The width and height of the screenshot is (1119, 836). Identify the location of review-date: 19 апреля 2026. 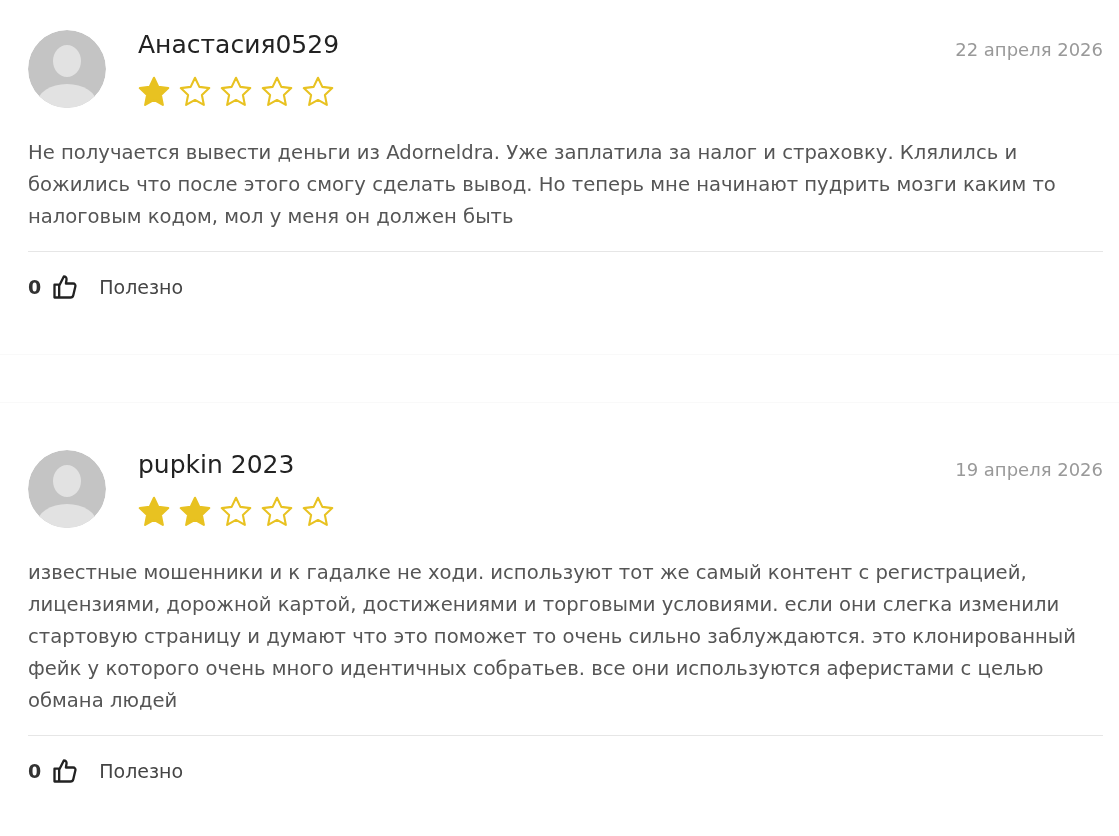
(1029, 470).